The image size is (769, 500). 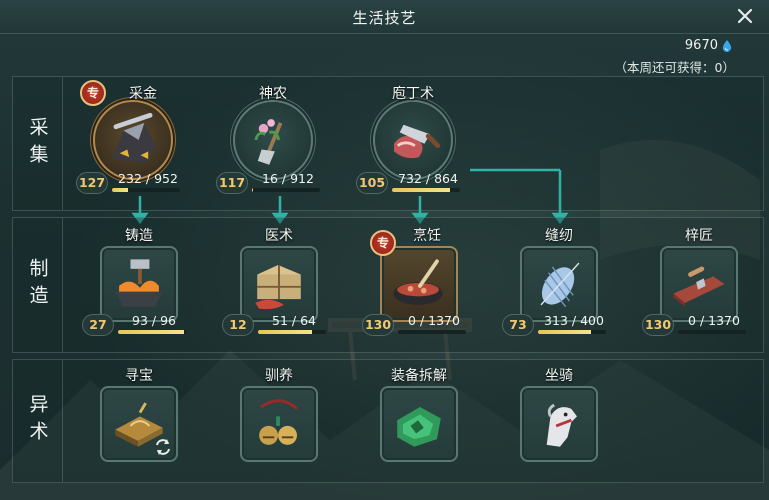 I want to click on skill-sewing: 缝纫 73 313 / 400, so click(x=558, y=283).